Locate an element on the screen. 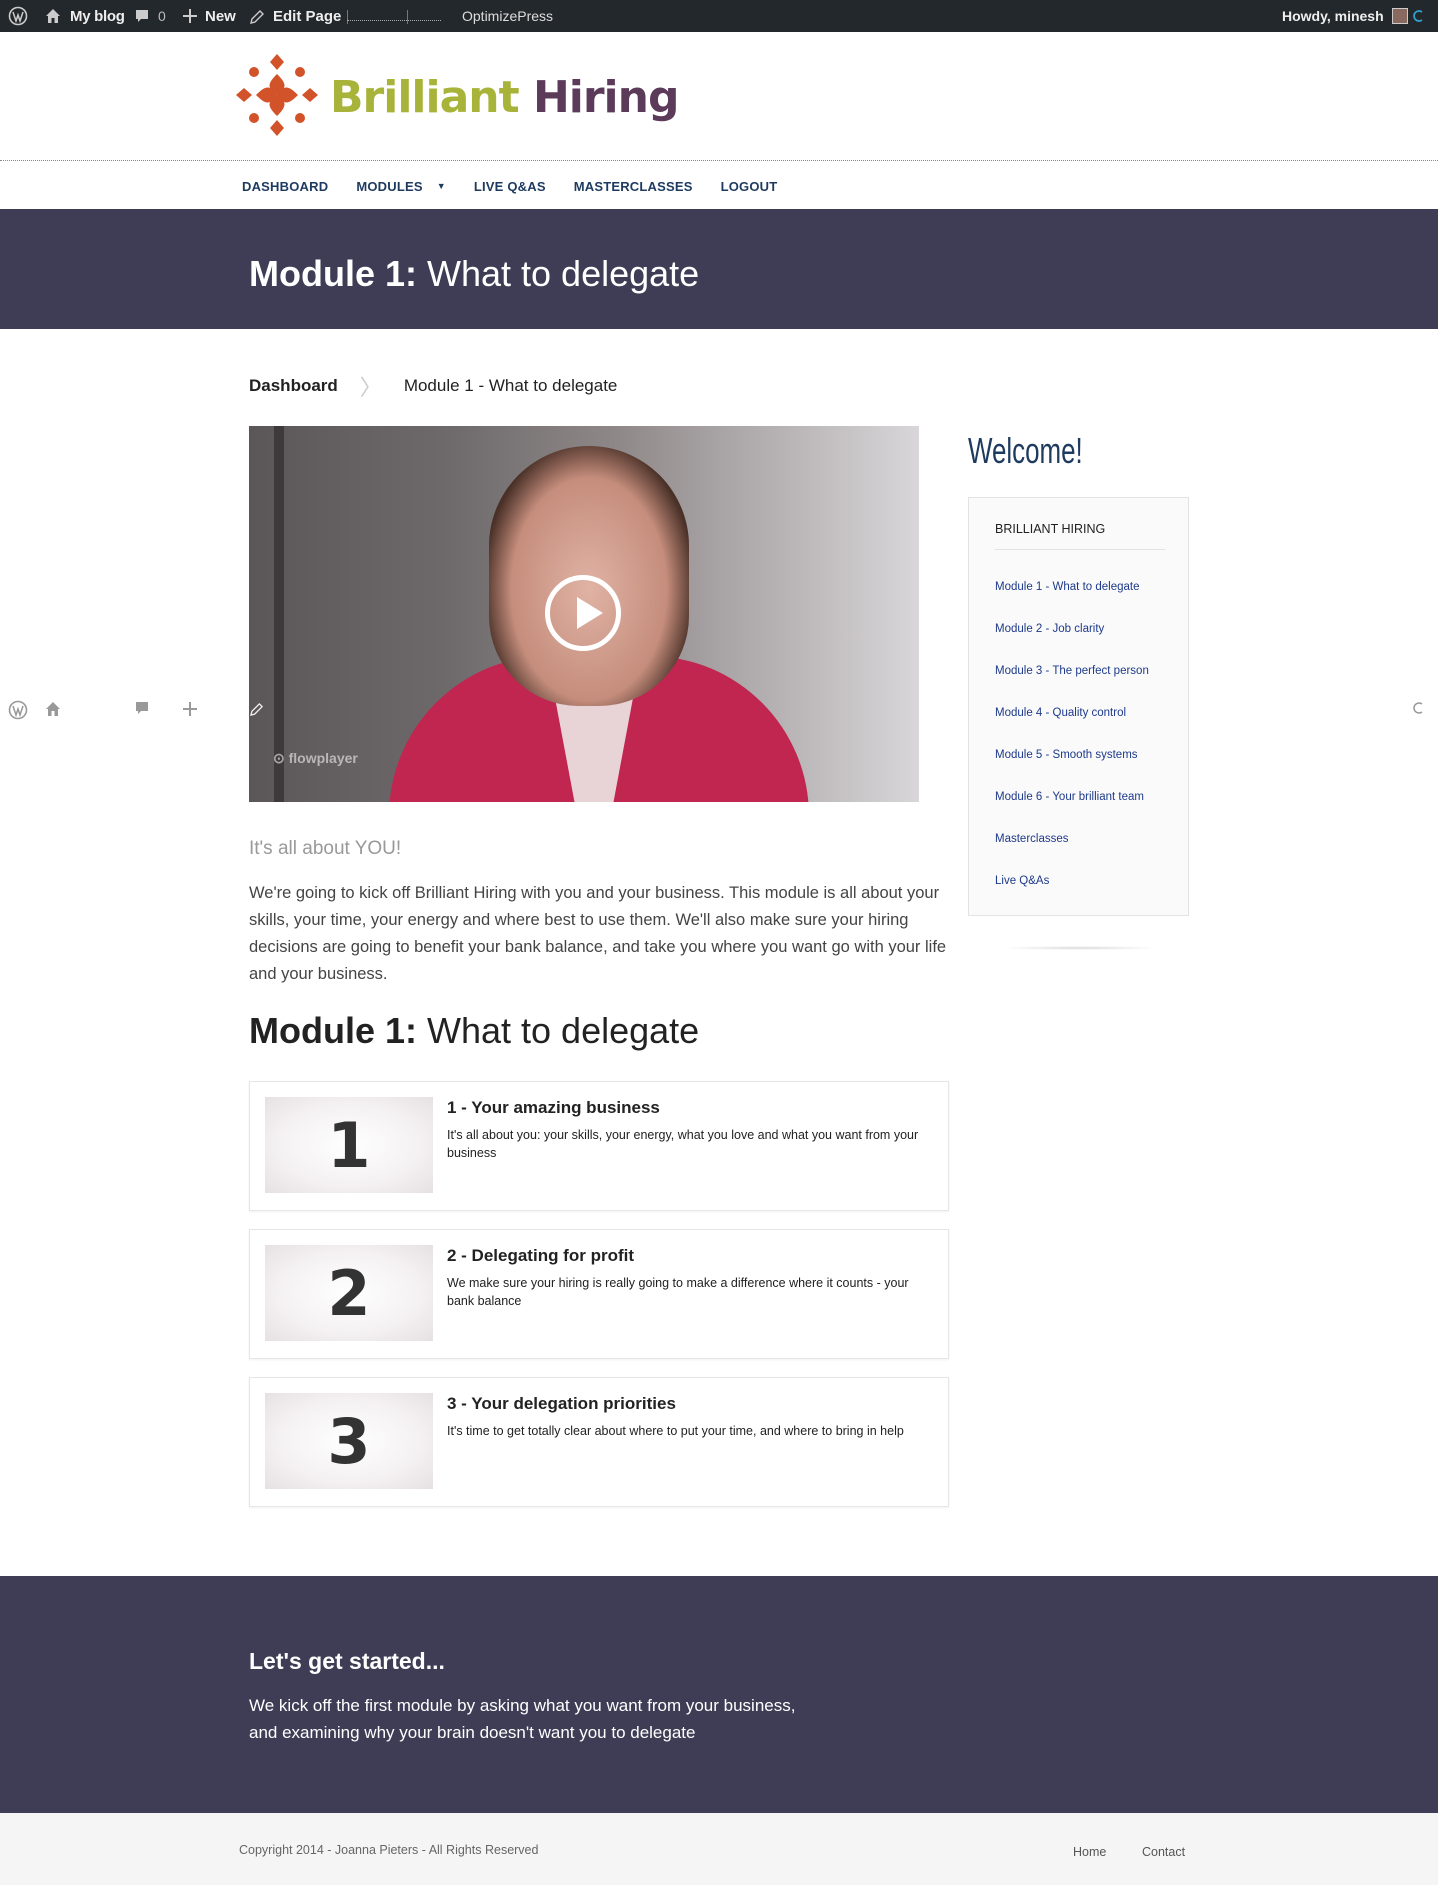 Image resolution: width=1438 pixels, height=1885 pixels. nav-item-masterclasses: MASTERCLASSES is located at coordinates (633, 186).